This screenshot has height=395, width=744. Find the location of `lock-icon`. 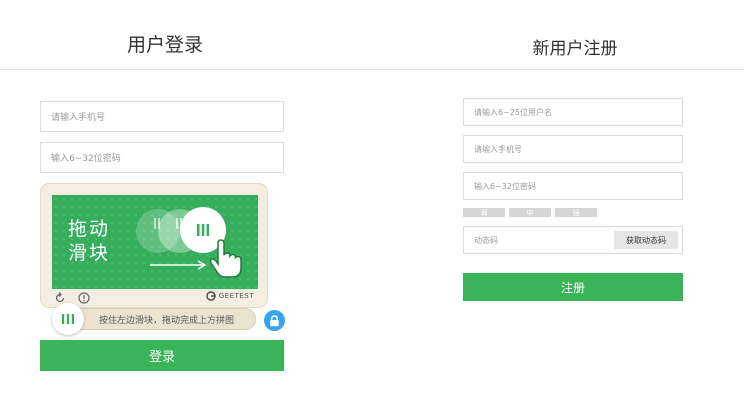

lock-icon is located at coordinates (274, 320).